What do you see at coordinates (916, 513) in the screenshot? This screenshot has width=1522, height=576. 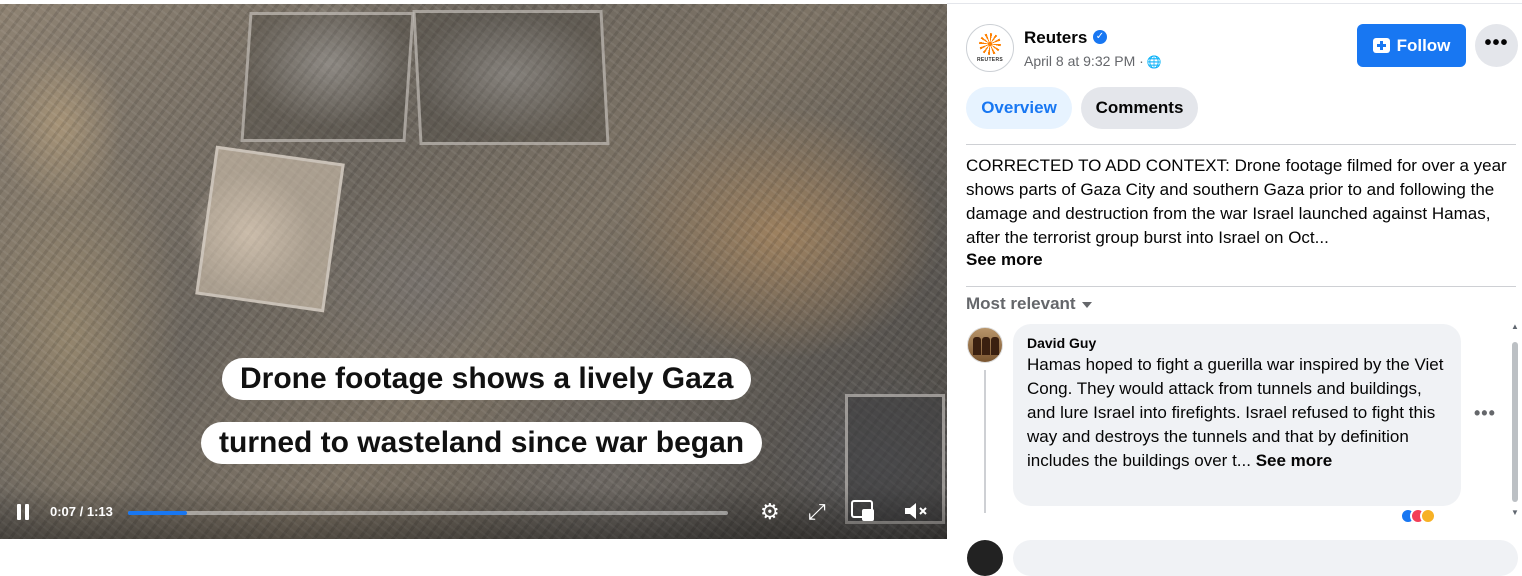 I see `mute-icon` at bounding box center [916, 513].